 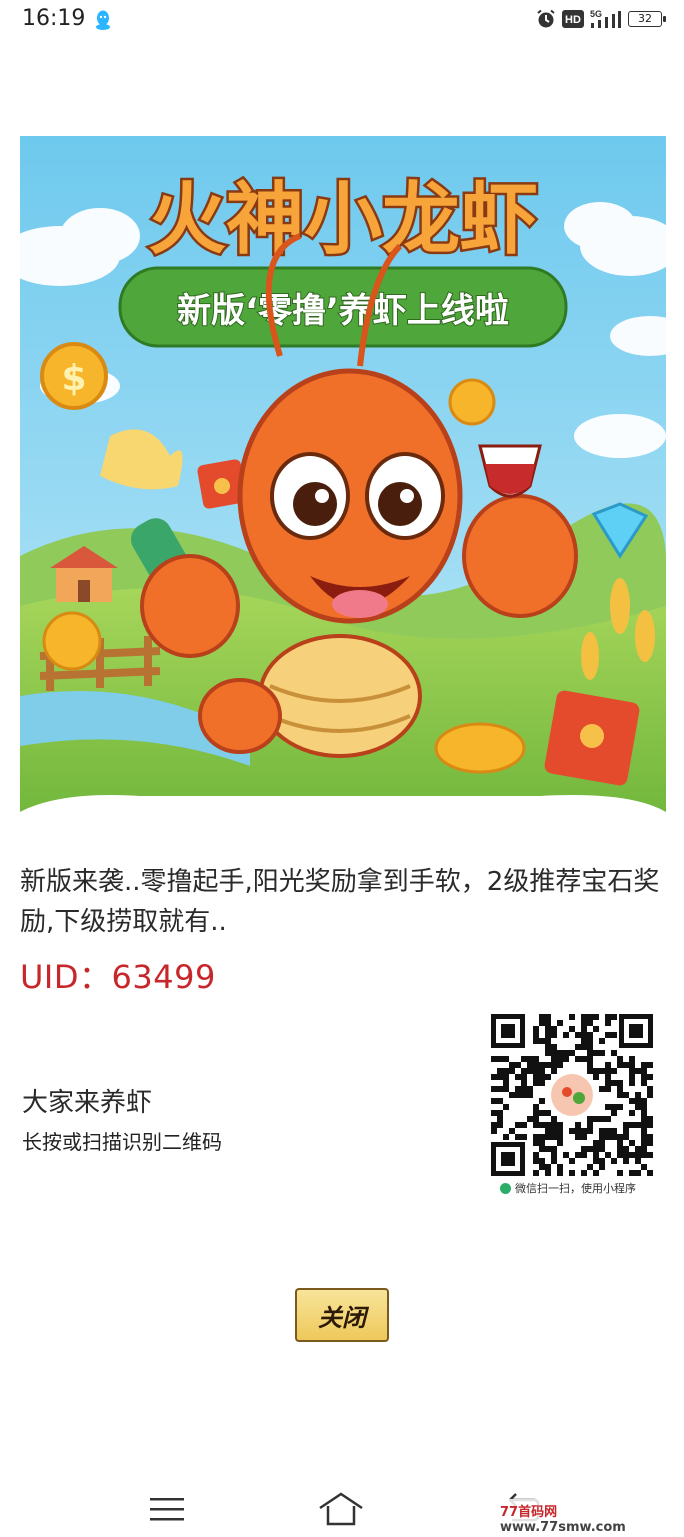 I want to click on mini-program-name: 大家来养虾, so click(x=87, y=1103).